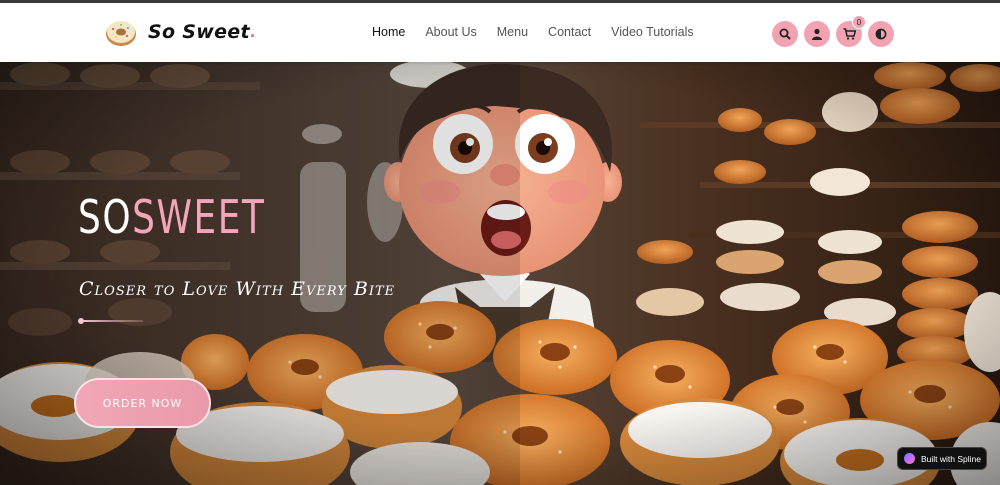 This screenshot has height=485, width=1000. What do you see at coordinates (199, 217) in the screenshot?
I see `hero-title-part2: SWEET` at bounding box center [199, 217].